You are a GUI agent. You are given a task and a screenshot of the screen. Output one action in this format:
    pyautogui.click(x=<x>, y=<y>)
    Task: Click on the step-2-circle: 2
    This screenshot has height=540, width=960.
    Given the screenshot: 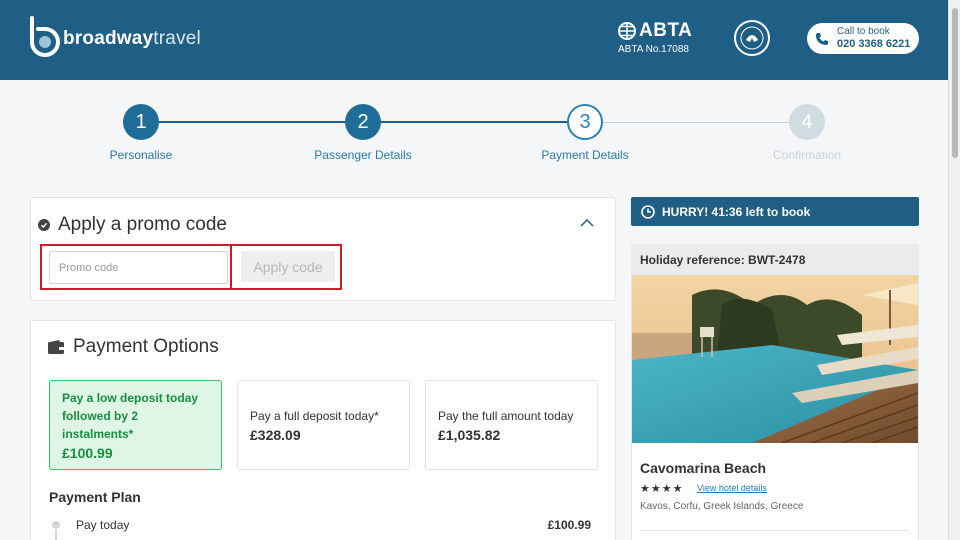 What is the action you would take?
    pyautogui.click(x=363, y=122)
    